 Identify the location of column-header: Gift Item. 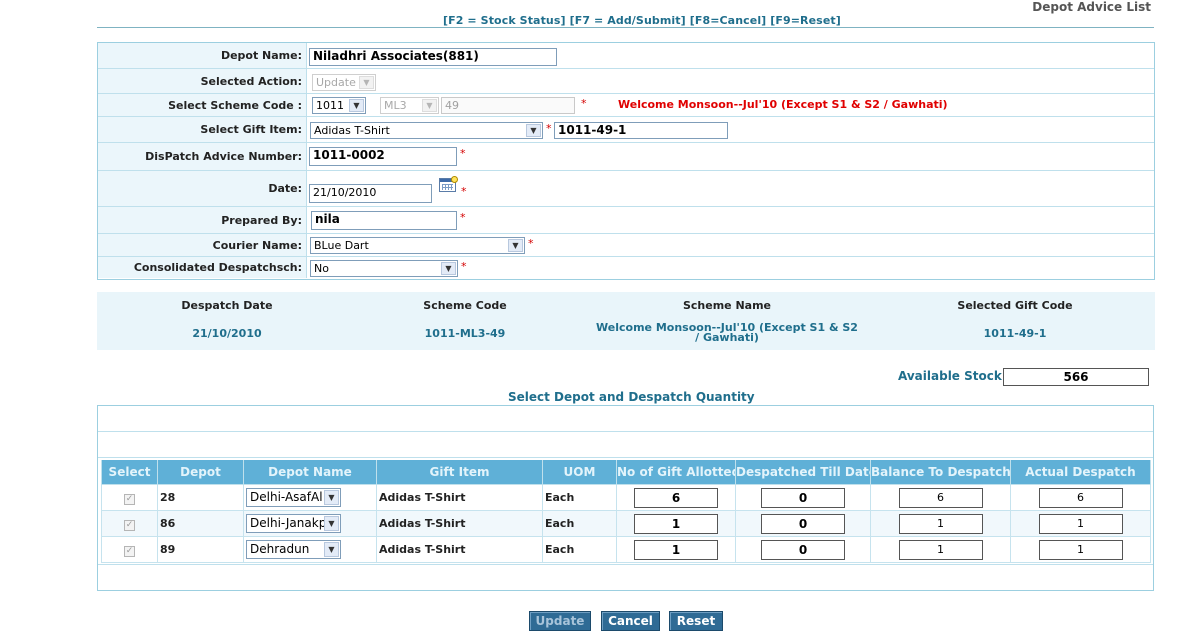
(459, 472).